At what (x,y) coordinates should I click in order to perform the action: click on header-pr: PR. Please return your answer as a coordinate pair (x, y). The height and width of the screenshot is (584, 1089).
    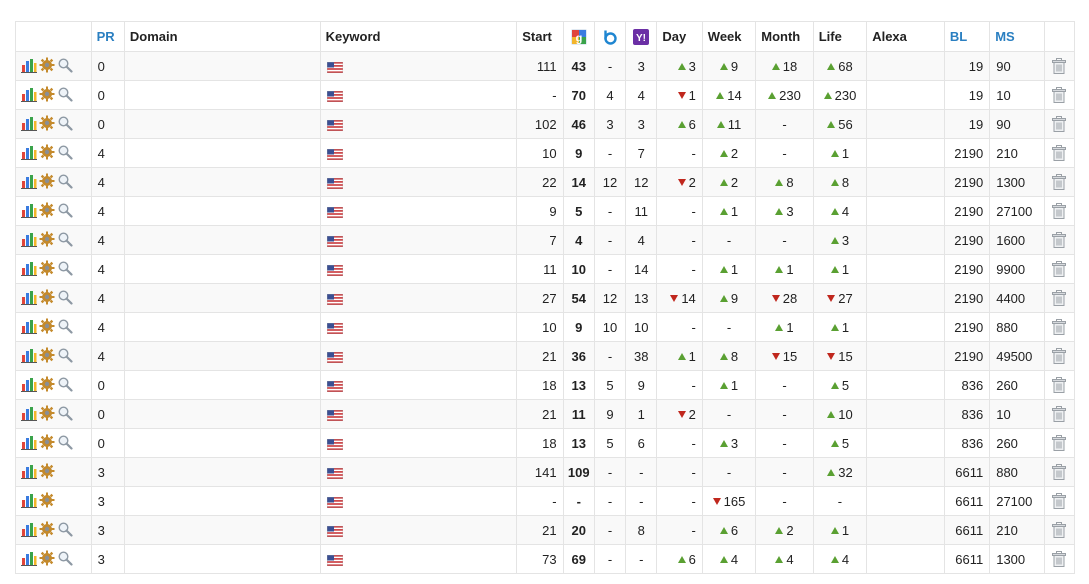
    Looking at the image, I should click on (107, 36).